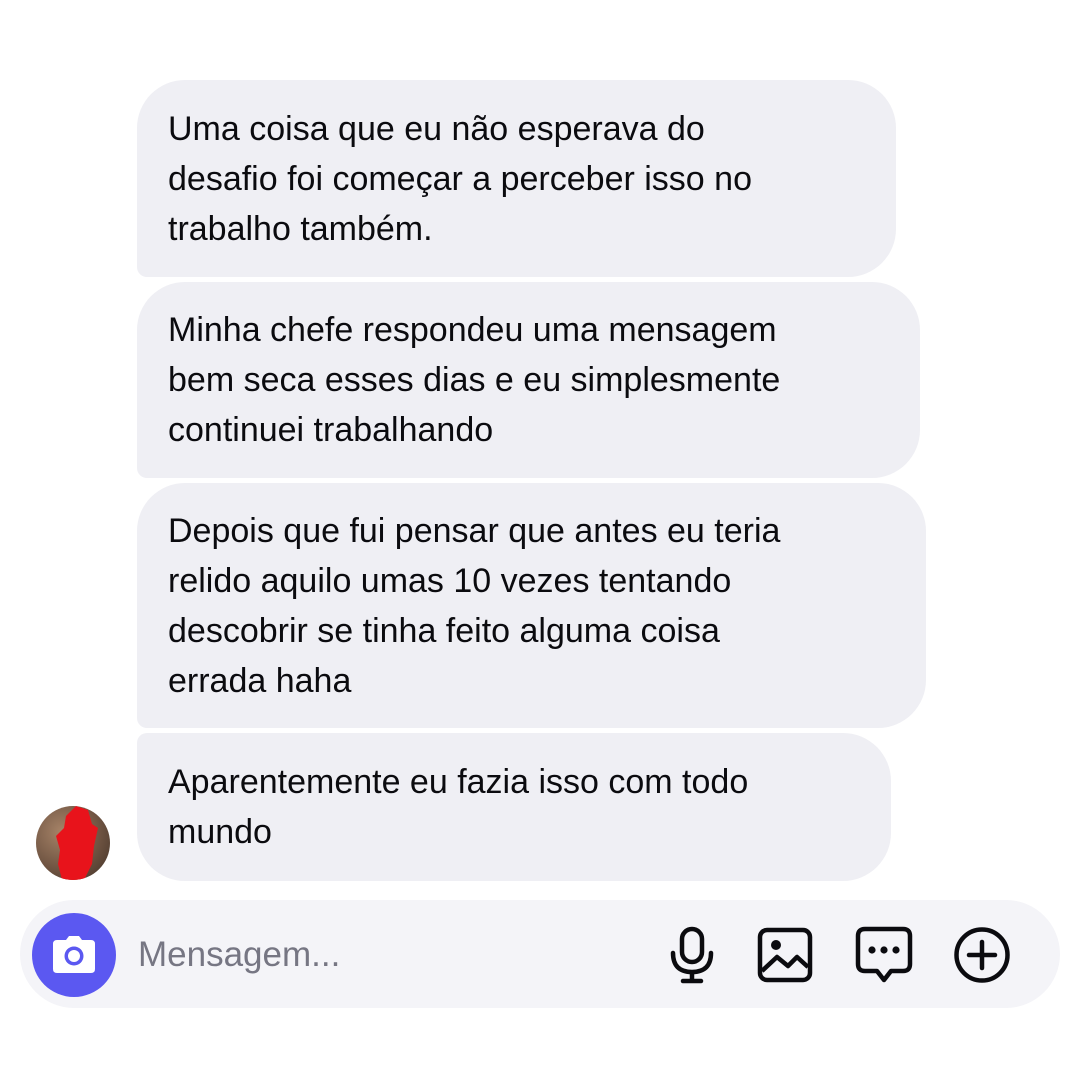  I want to click on microphone-button, so click(692, 955).